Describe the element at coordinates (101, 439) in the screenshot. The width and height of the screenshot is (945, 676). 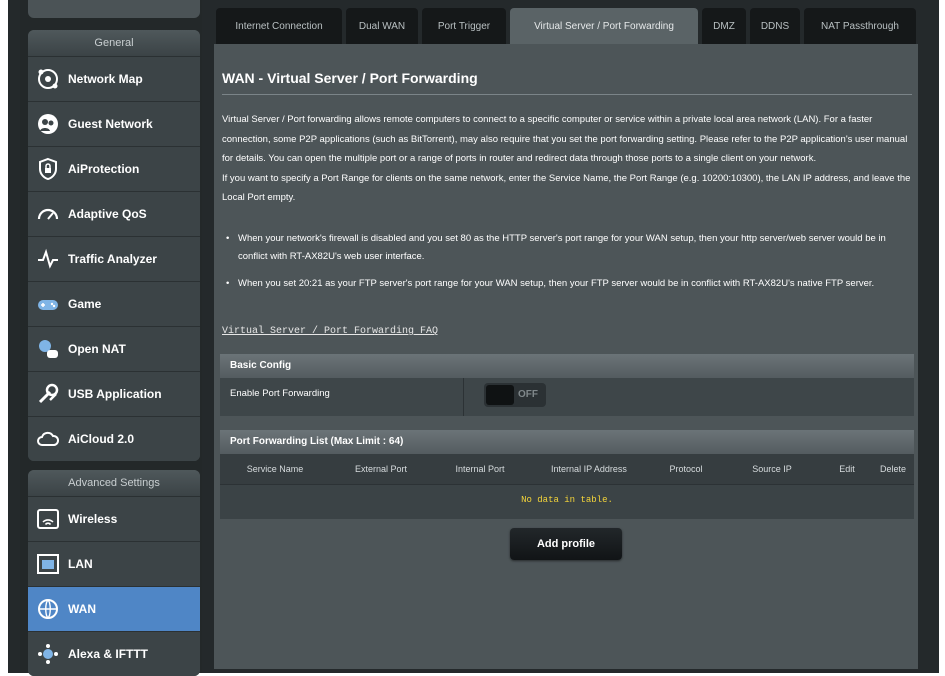
I see `sidebar-item-label: AiCloud 2.0` at that location.